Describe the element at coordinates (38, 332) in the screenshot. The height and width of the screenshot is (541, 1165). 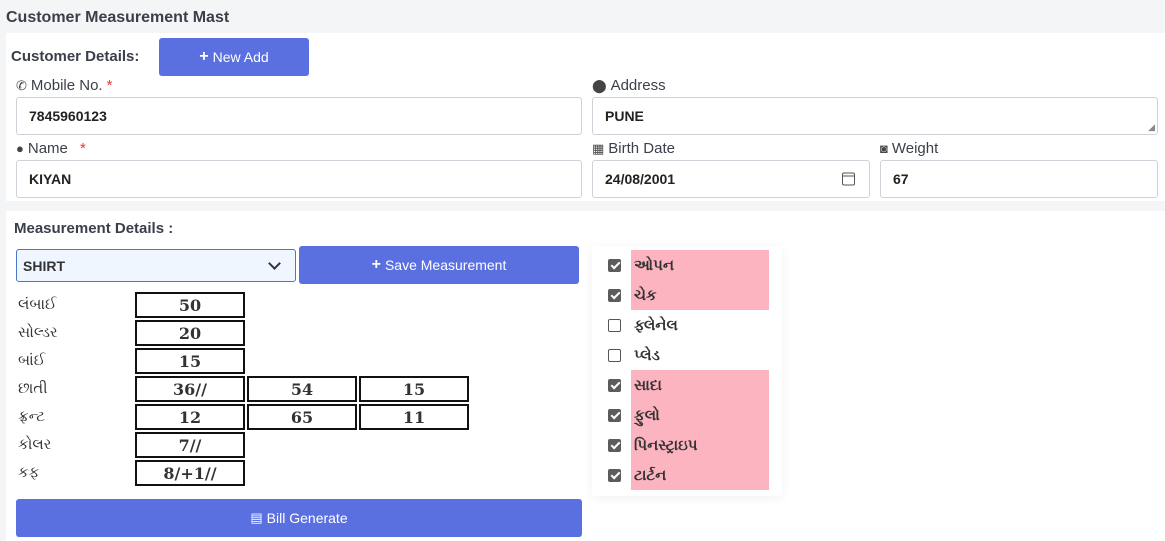
I see `measurement-label: સોલ્ડર` at that location.